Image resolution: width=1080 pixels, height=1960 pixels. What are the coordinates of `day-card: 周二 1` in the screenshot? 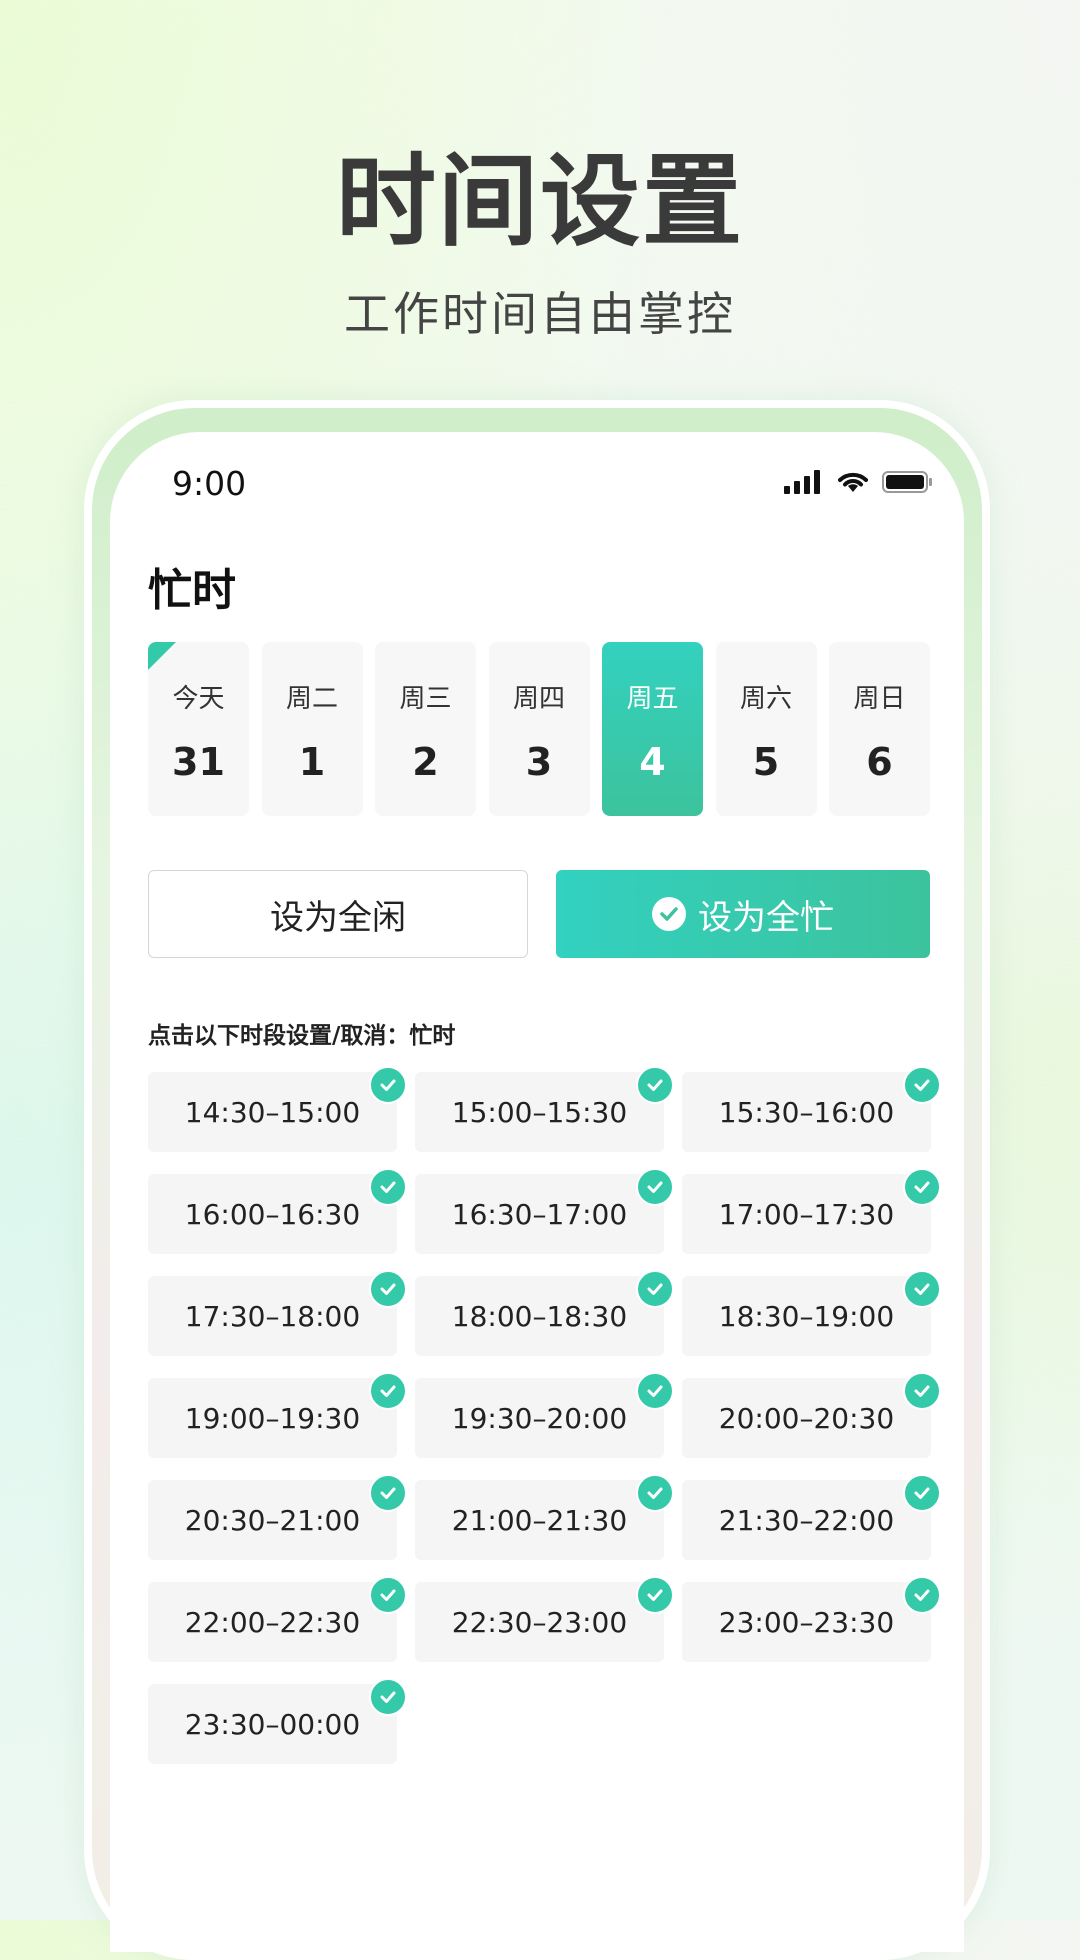 It's located at (312, 729).